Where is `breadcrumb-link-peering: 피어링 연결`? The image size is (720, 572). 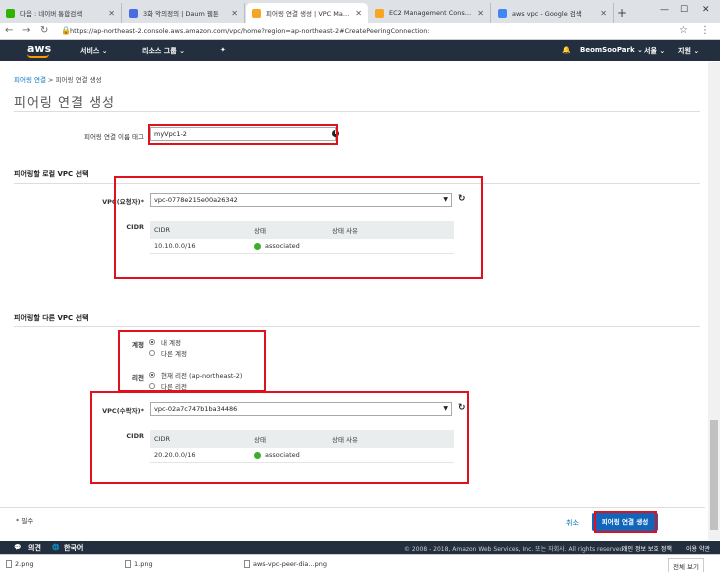 breadcrumb-link-peering: 피어링 연결 is located at coordinates (30, 80).